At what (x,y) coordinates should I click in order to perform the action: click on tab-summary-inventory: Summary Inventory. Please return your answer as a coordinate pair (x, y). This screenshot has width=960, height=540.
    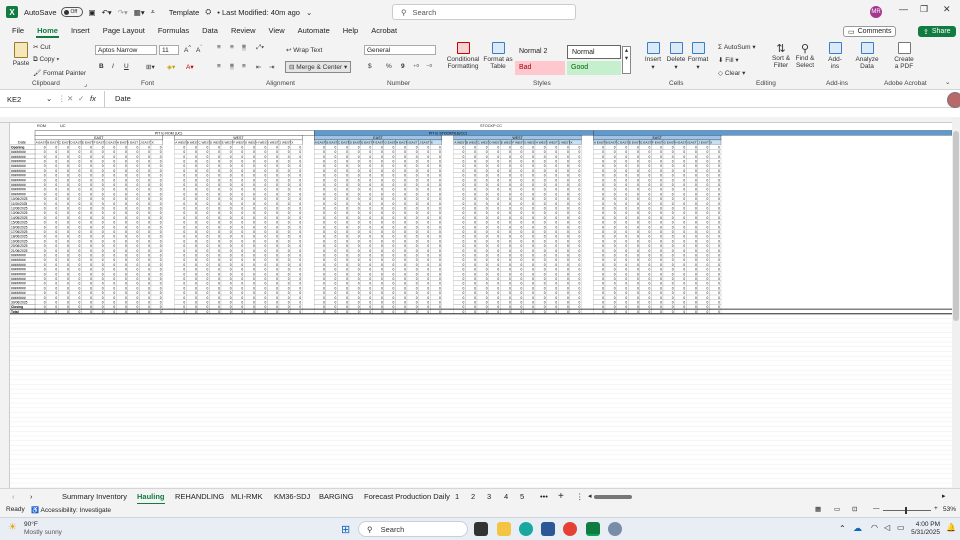
    Looking at the image, I should click on (94, 497).